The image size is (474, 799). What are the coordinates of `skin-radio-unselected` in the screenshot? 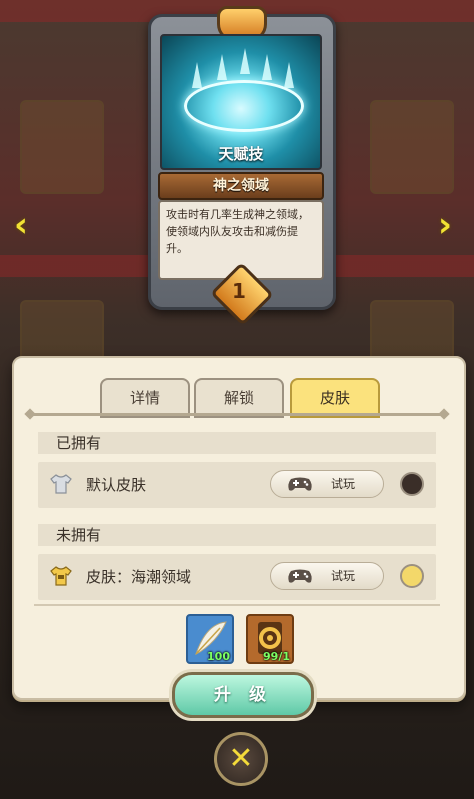 It's located at (412, 576).